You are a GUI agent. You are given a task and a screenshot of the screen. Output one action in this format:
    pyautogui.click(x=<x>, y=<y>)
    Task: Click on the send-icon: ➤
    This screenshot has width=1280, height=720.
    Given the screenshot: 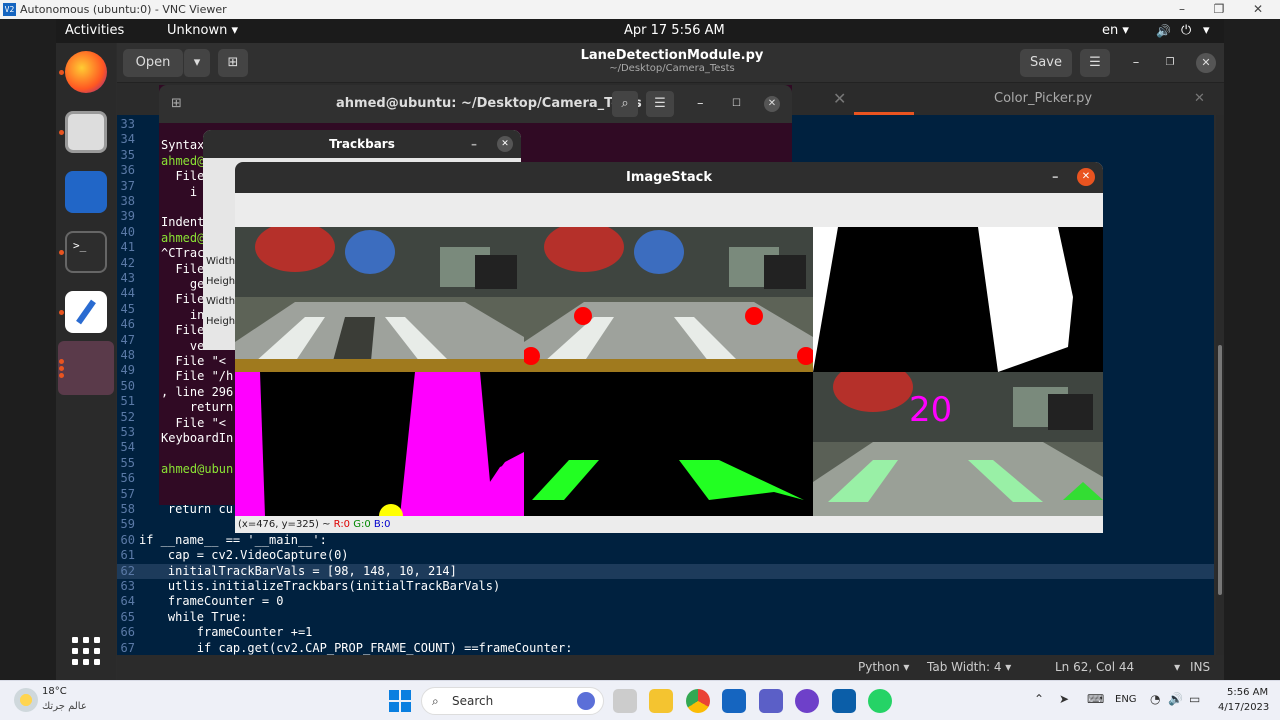 What is the action you would take?
    pyautogui.click(x=1064, y=699)
    